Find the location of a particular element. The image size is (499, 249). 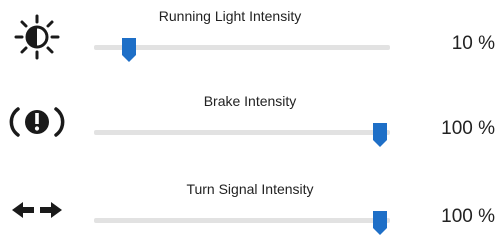

running-light-slider is located at coordinates (242, 50).